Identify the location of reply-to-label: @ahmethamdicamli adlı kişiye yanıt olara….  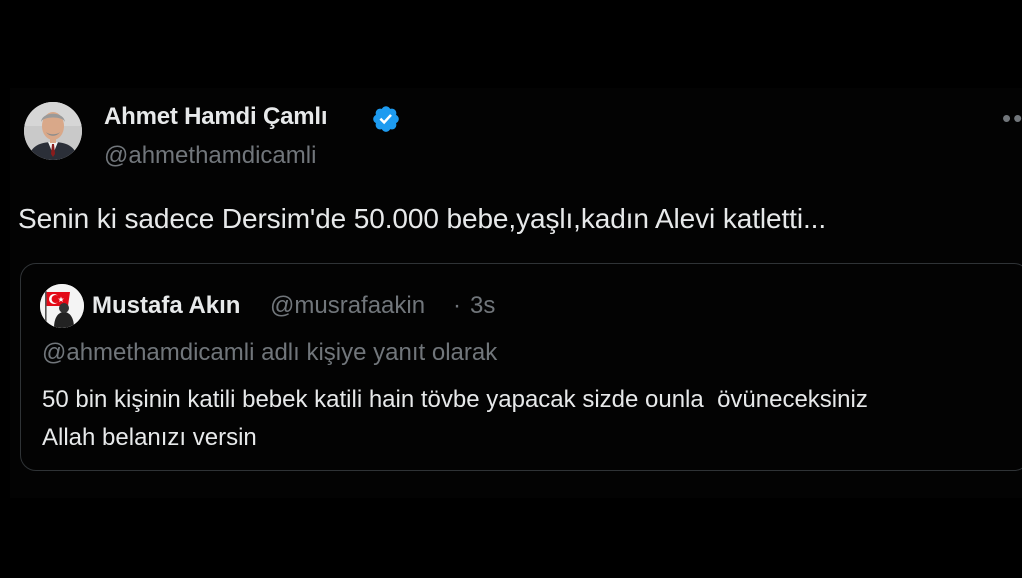
(270, 352).